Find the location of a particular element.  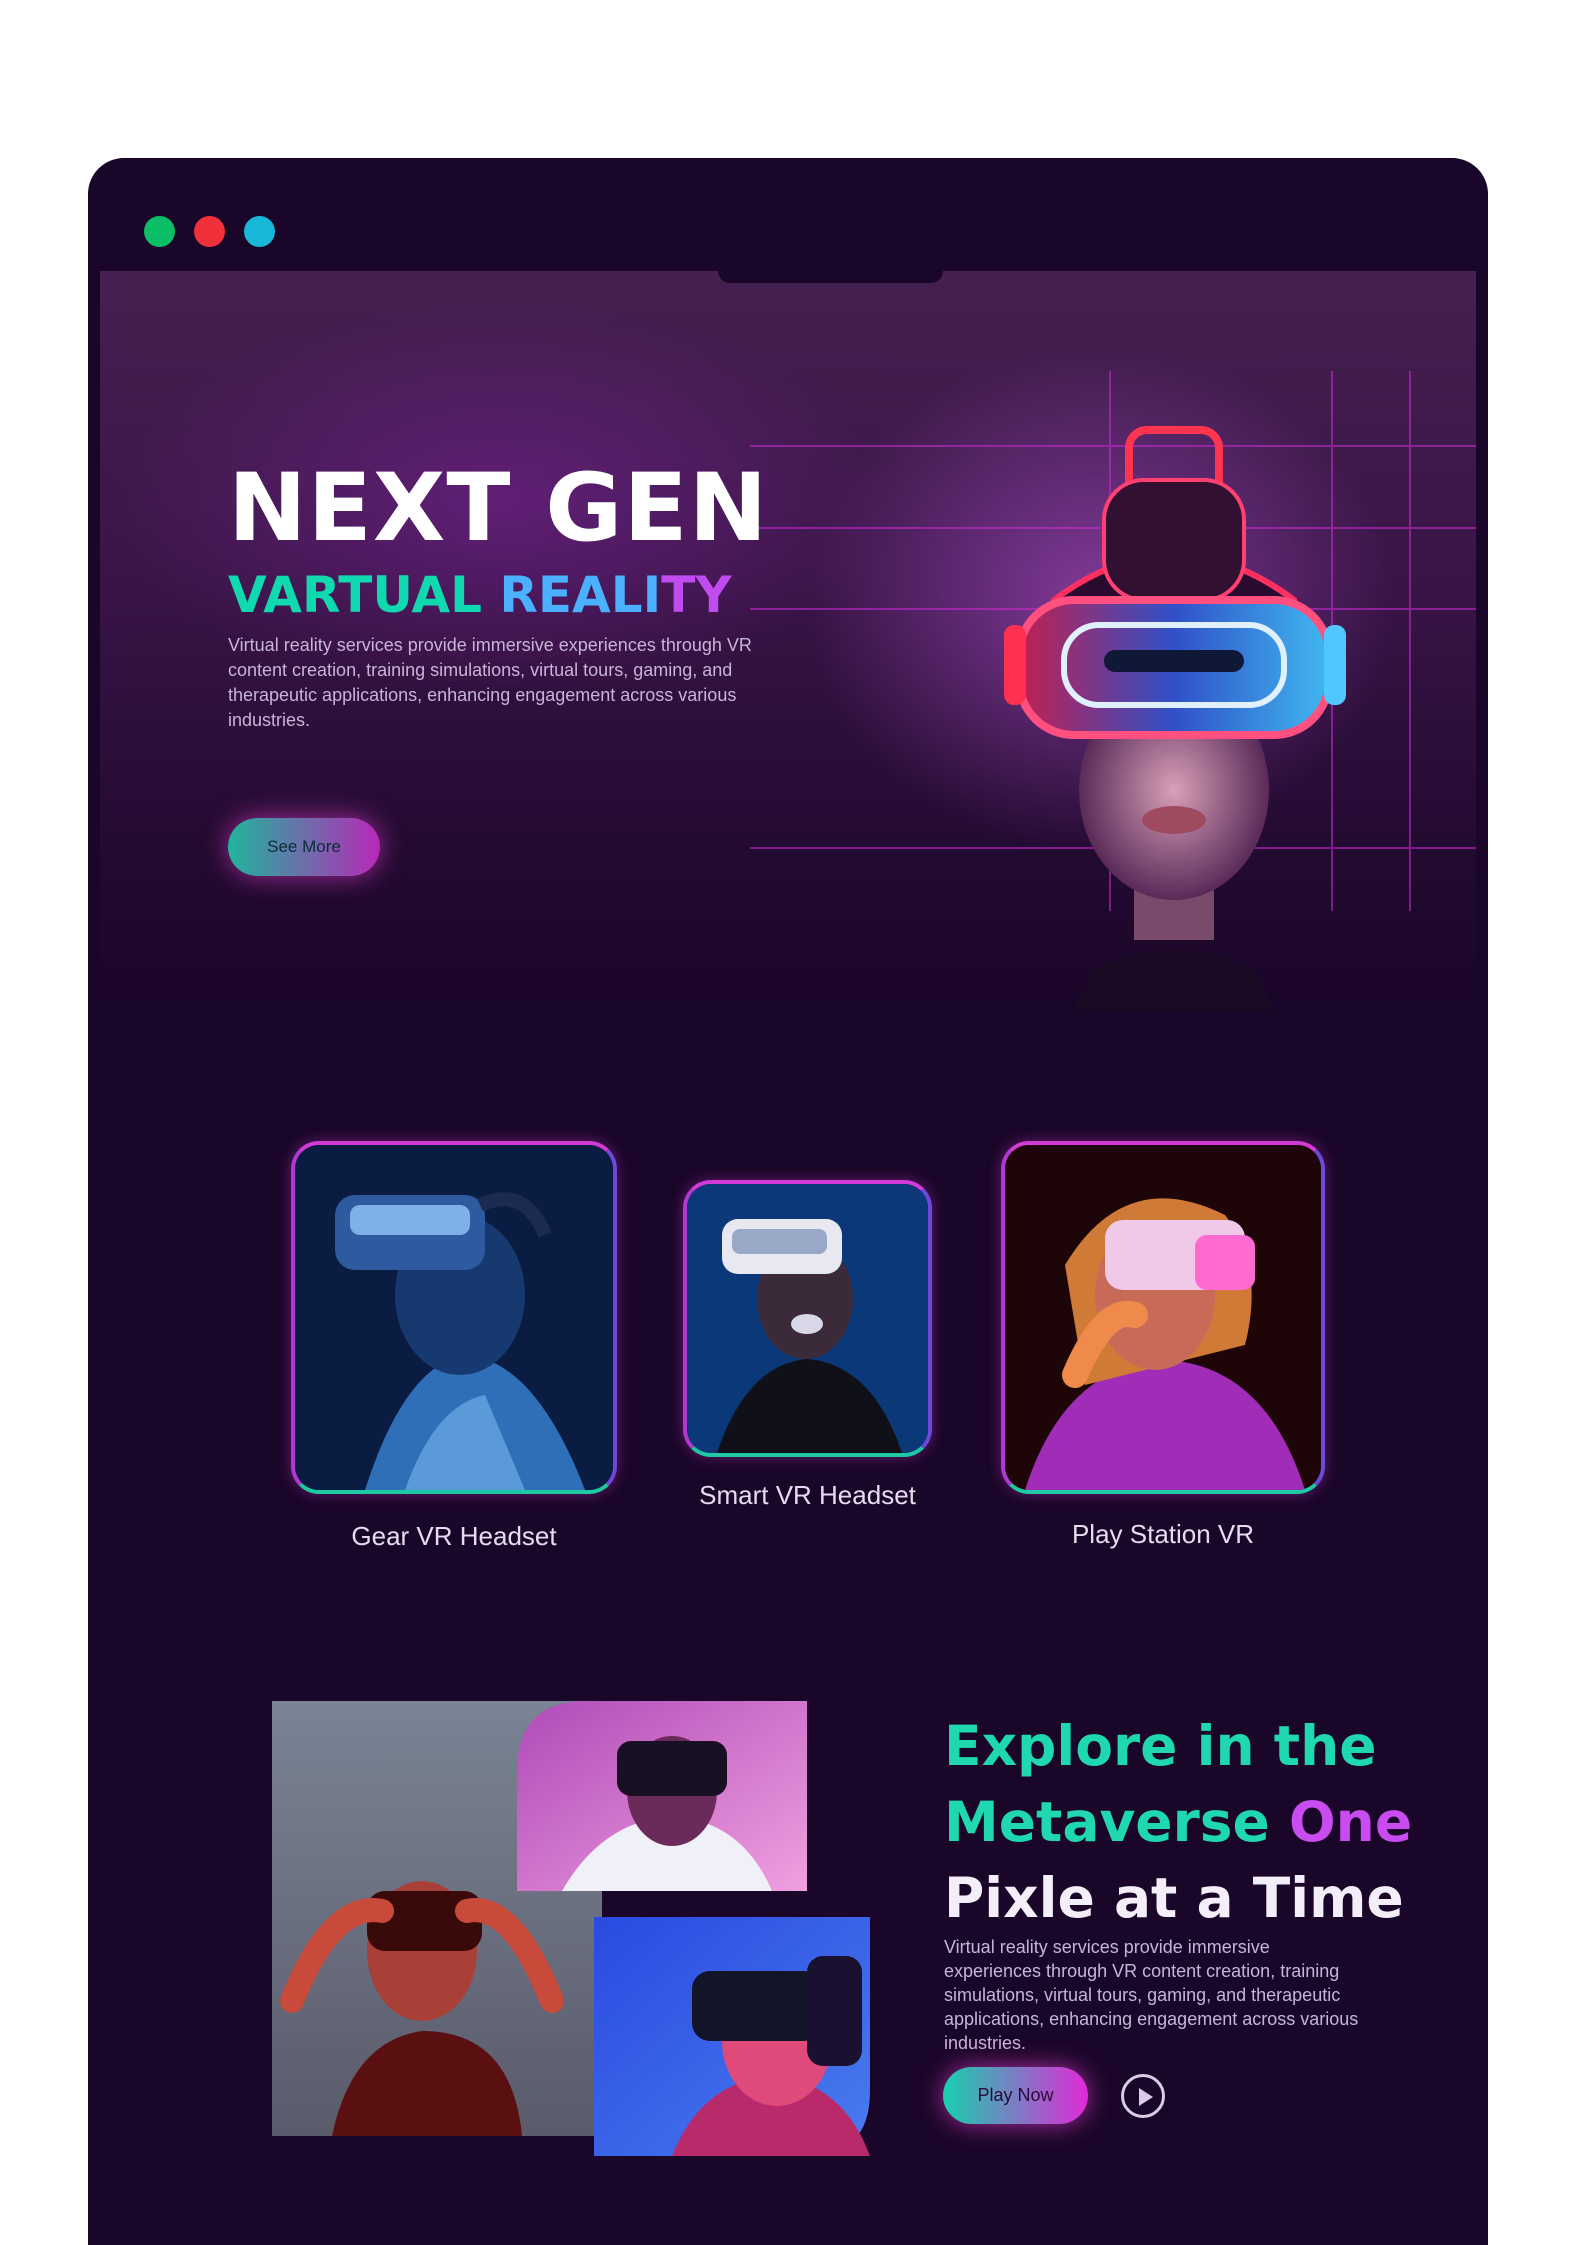

product-card-gear-vr is located at coordinates (454, 1317).